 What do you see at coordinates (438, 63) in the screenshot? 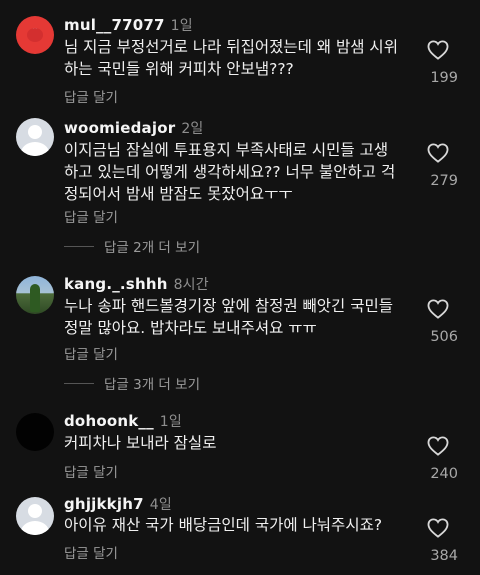
I see `like-group: 199` at bounding box center [438, 63].